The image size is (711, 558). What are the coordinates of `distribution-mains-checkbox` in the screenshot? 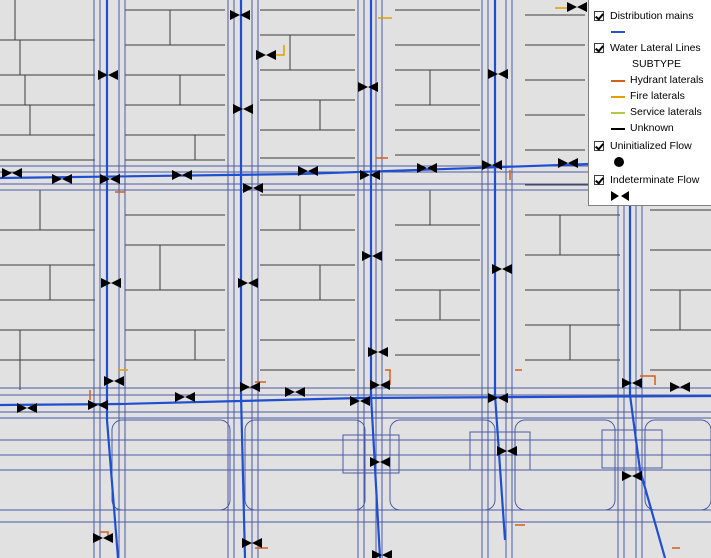 It's located at (599, 16).